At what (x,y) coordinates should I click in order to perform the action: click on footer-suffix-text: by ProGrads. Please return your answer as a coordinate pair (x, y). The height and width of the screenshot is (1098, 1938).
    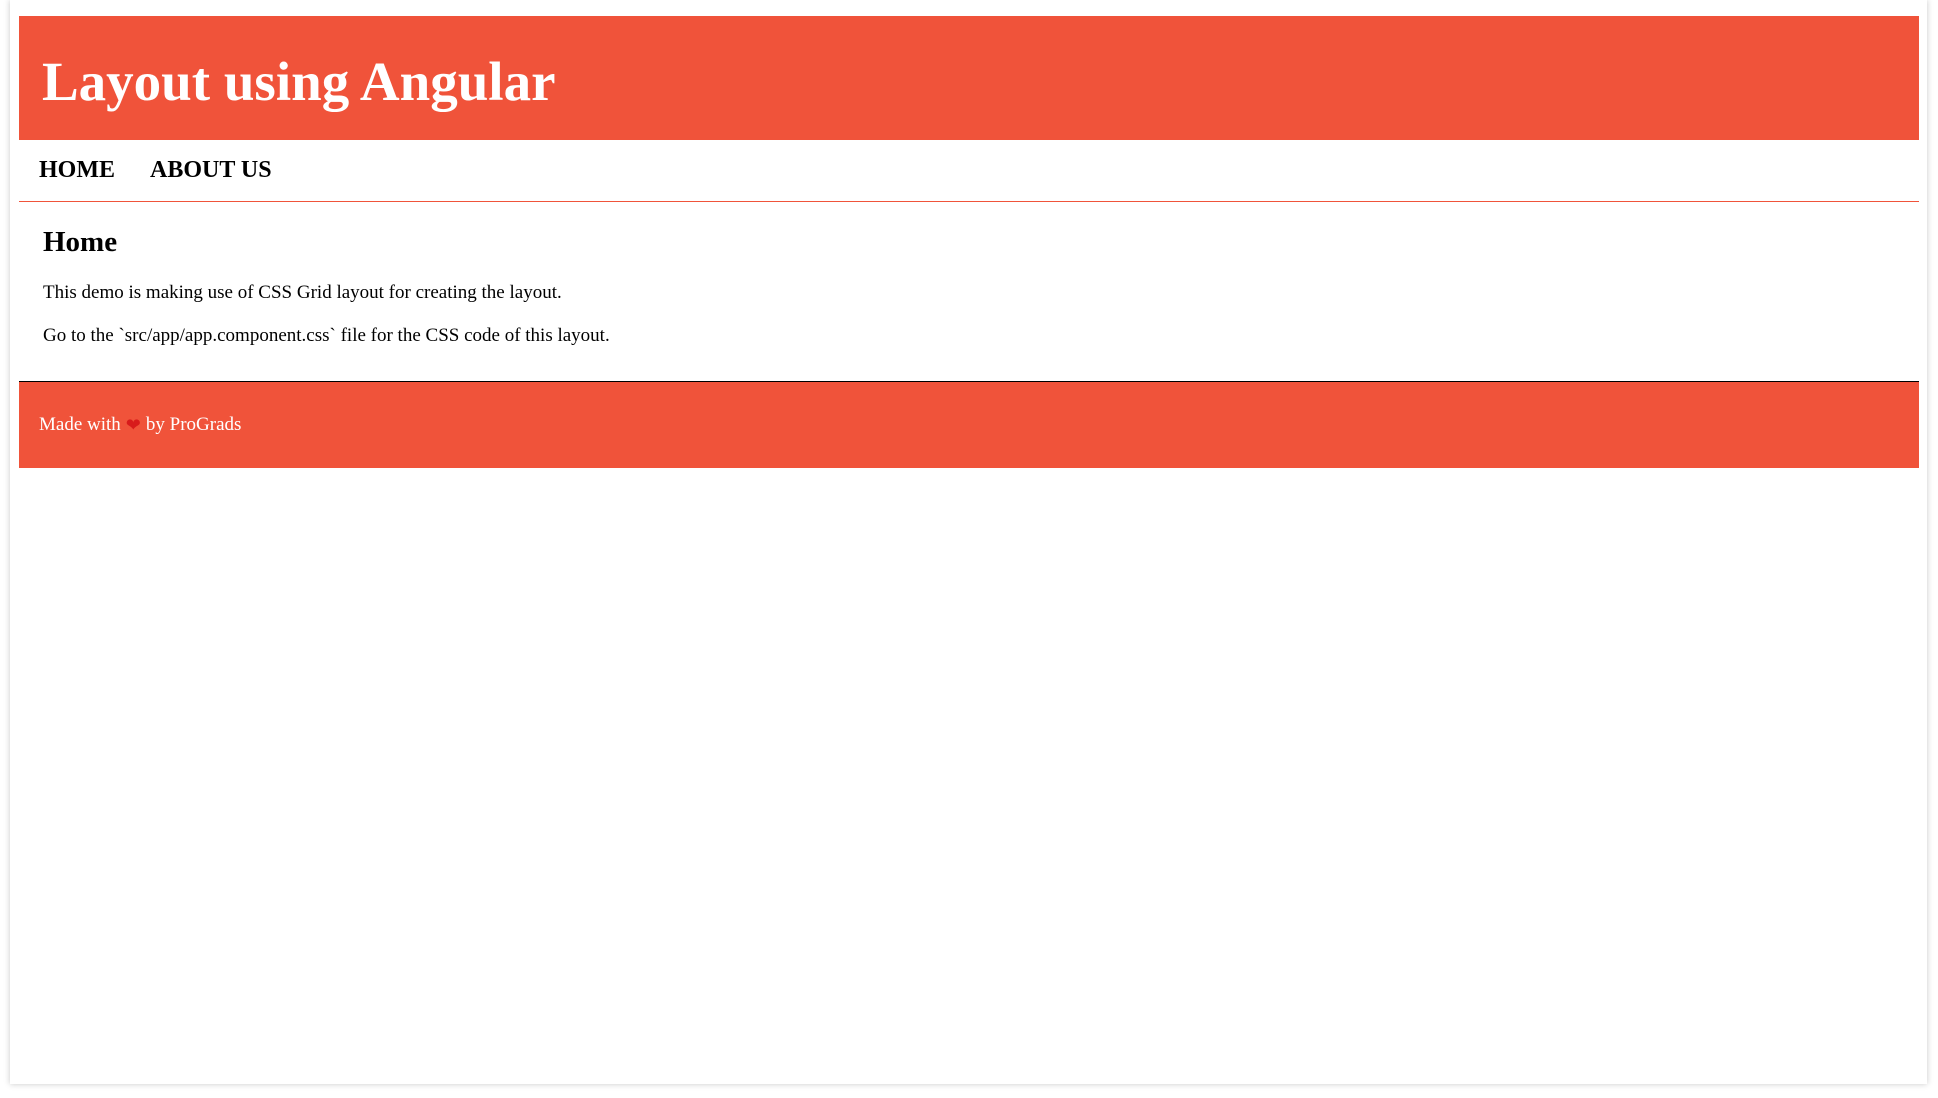
    Looking at the image, I should click on (193, 424).